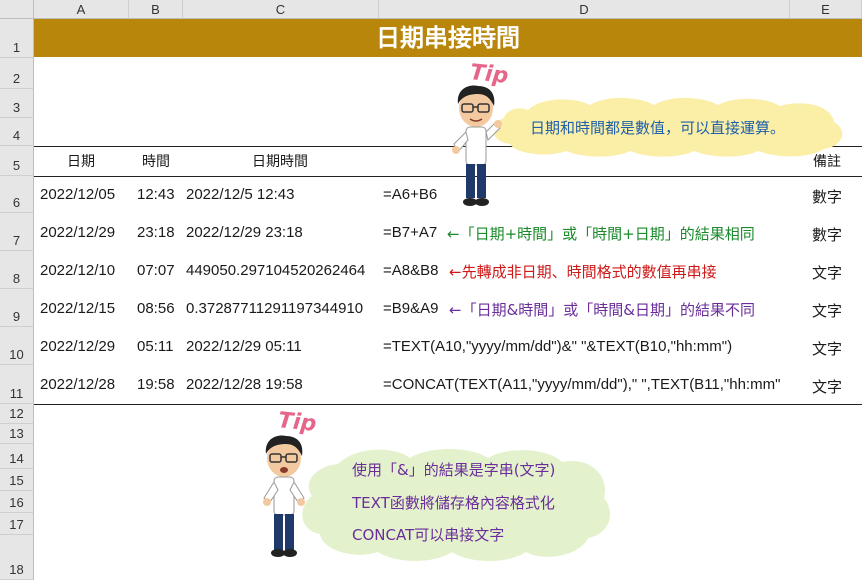  I want to click on row-header-8: 8, so click(17, 270).